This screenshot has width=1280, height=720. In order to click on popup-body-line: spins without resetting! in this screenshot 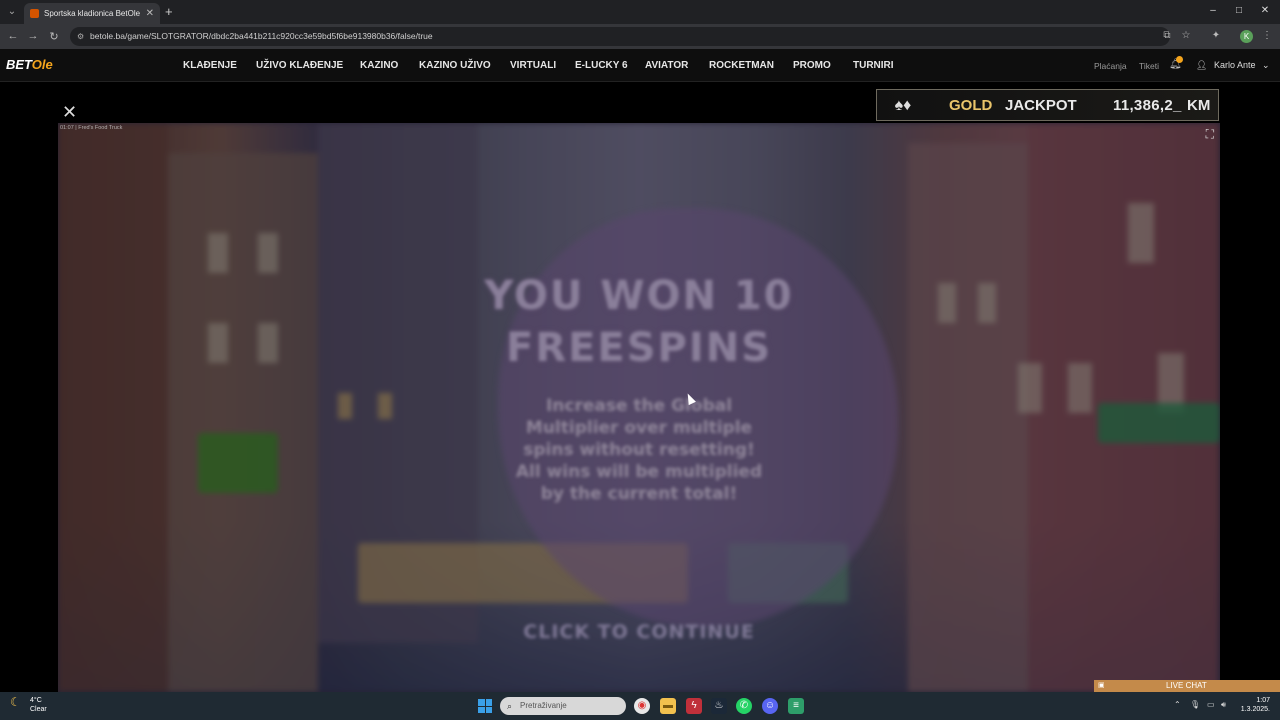, I will do `click(639, 450)`.